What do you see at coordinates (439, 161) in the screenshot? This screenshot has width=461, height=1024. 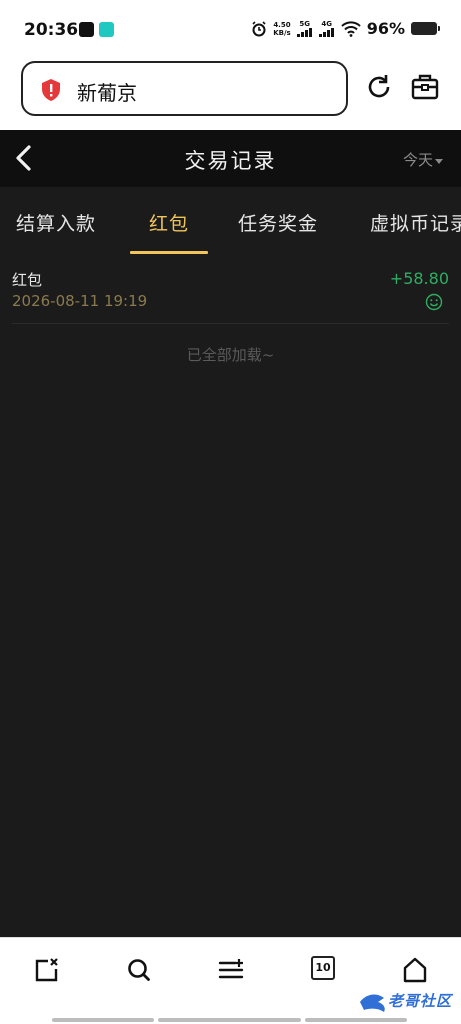 I see `caret-down-icon` at bounding box center [439, 161].